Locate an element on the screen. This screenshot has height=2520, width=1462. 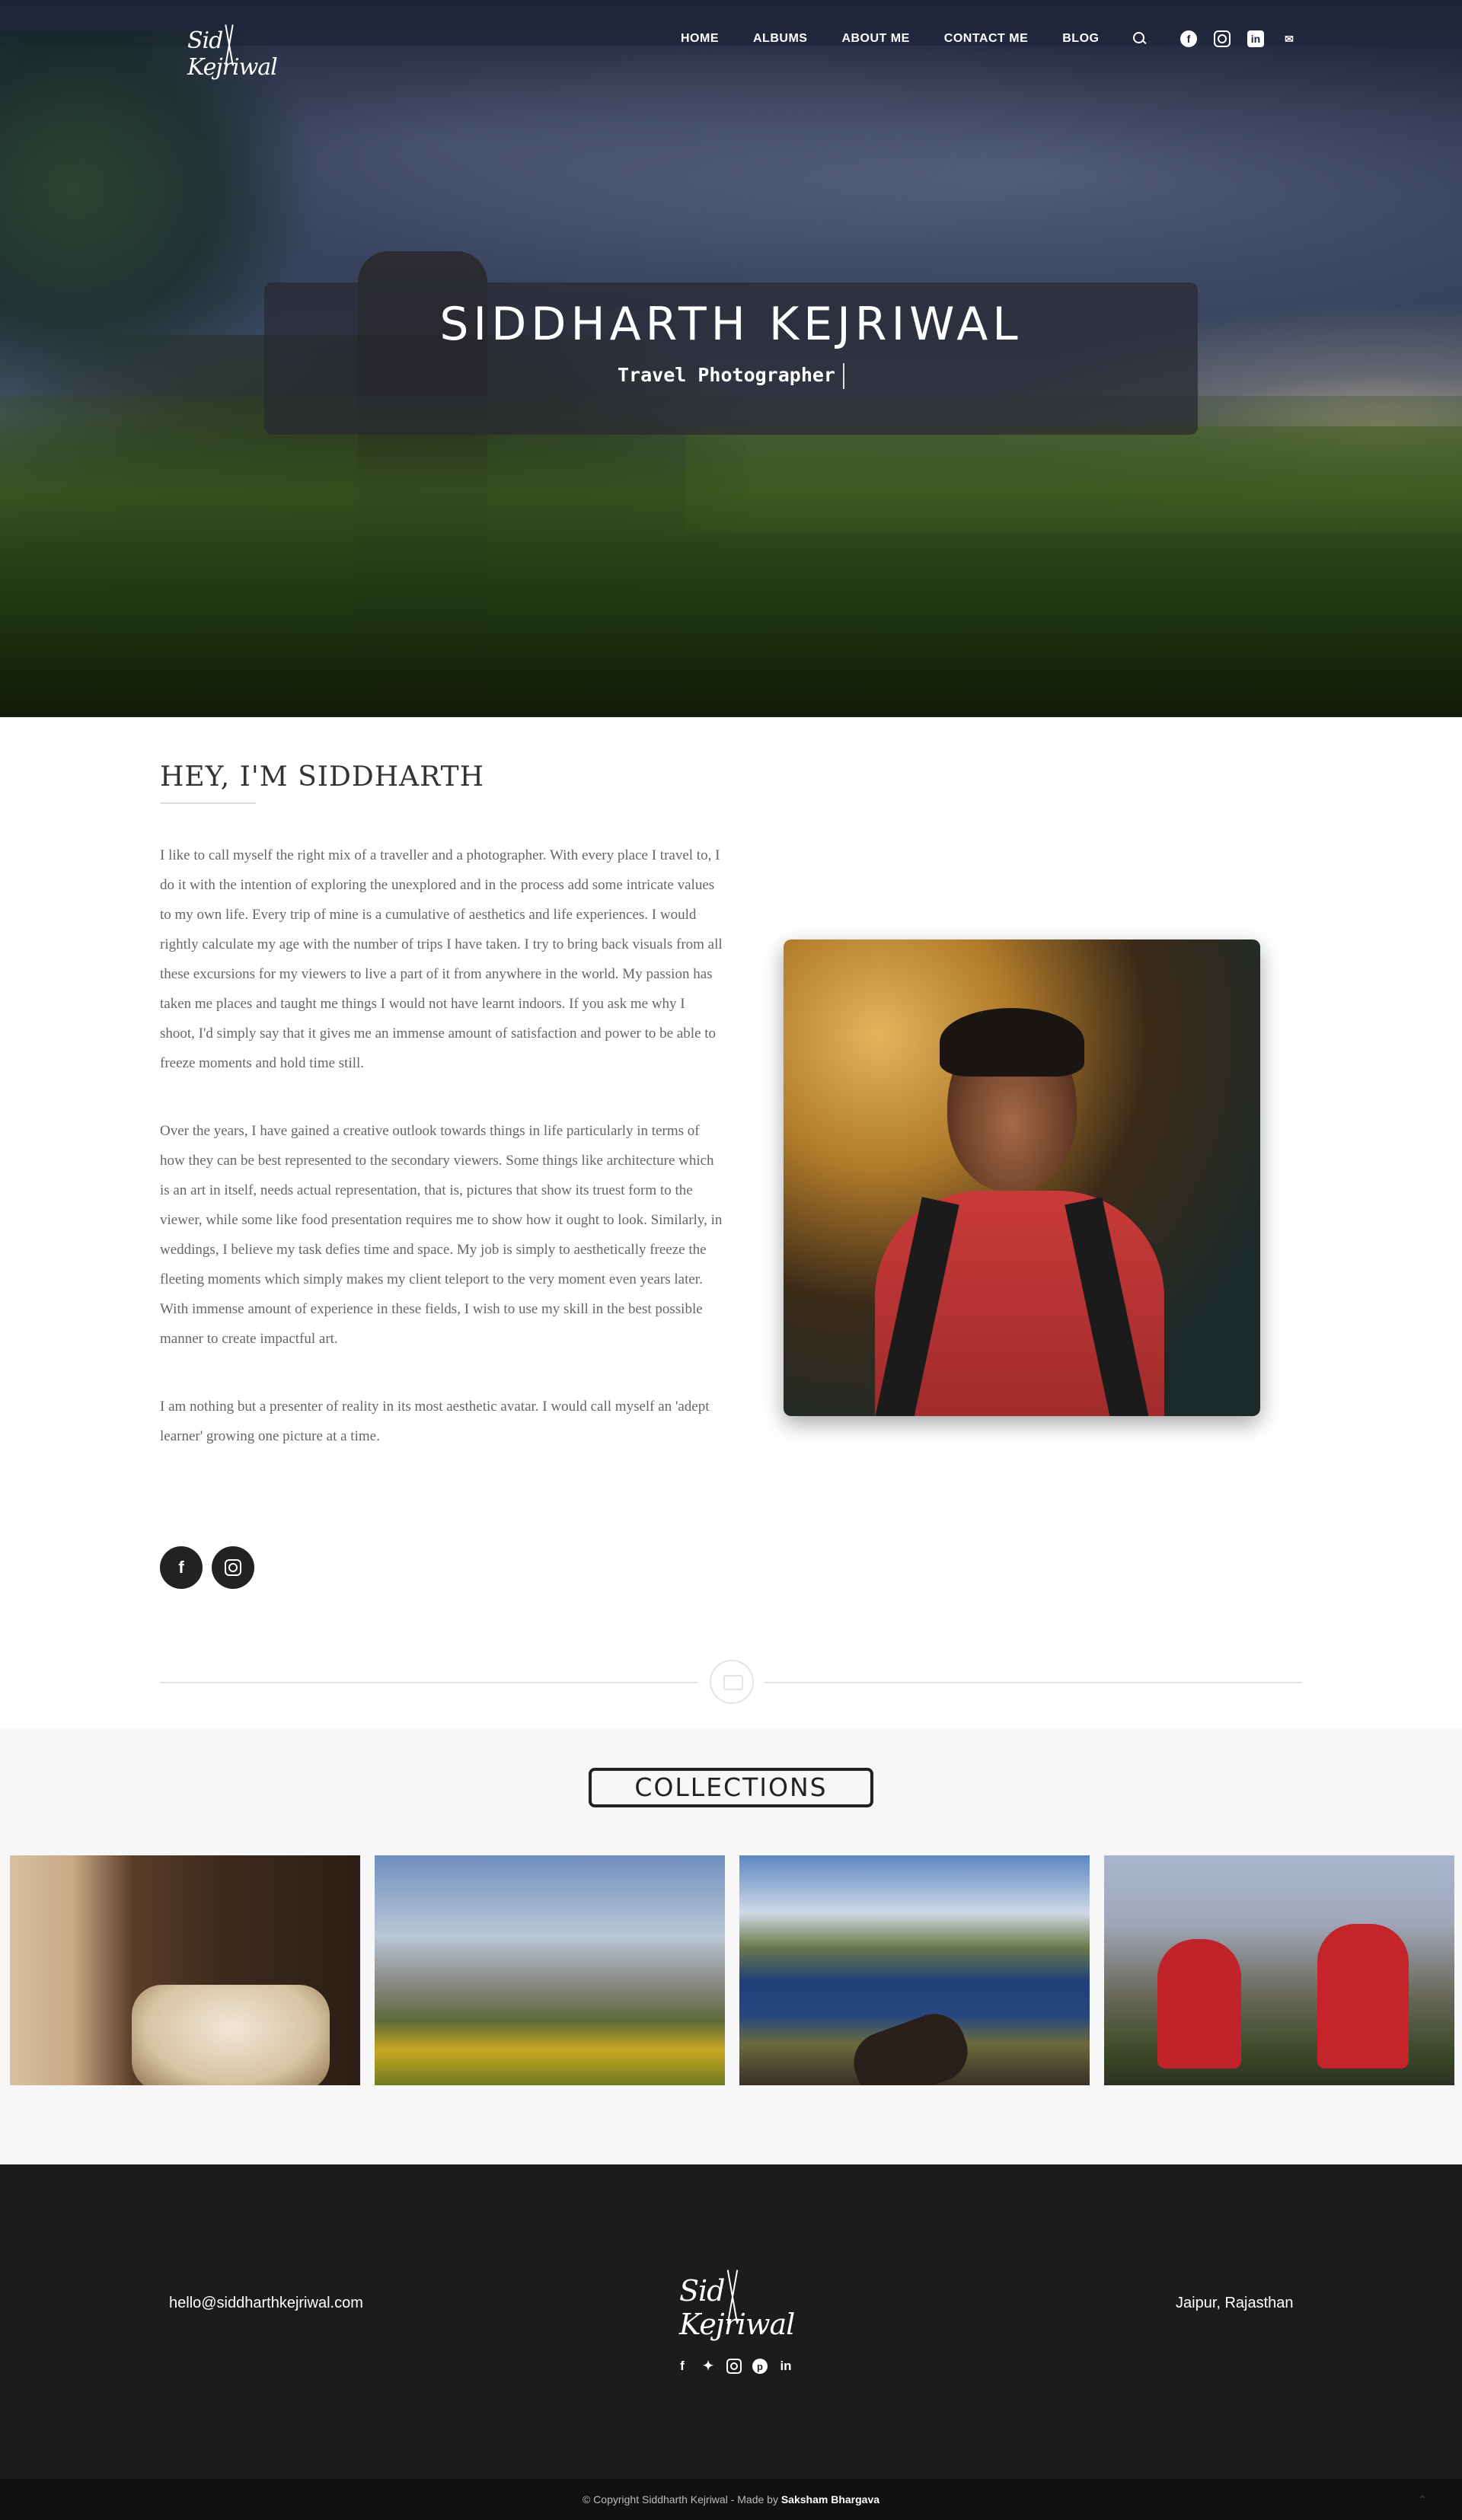
instagram-glyph is located at coordinates (233, 1567).